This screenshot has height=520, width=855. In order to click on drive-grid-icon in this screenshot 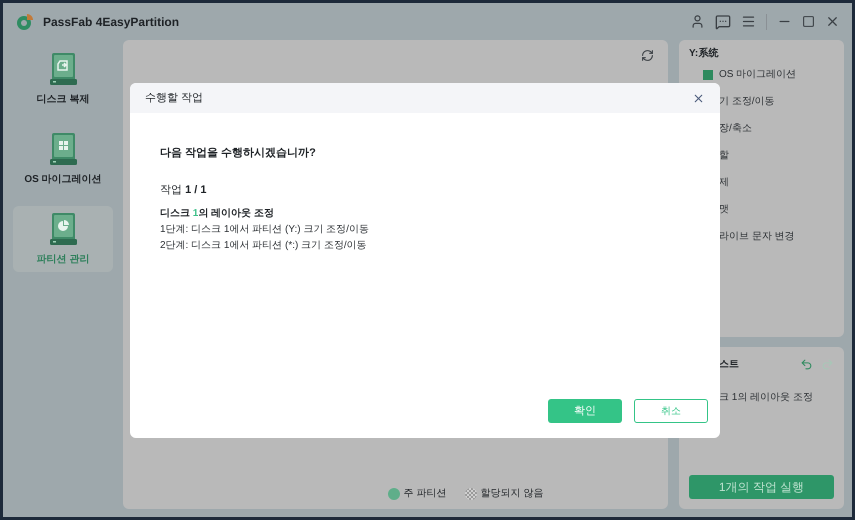, I will do `click(63, 149)`.